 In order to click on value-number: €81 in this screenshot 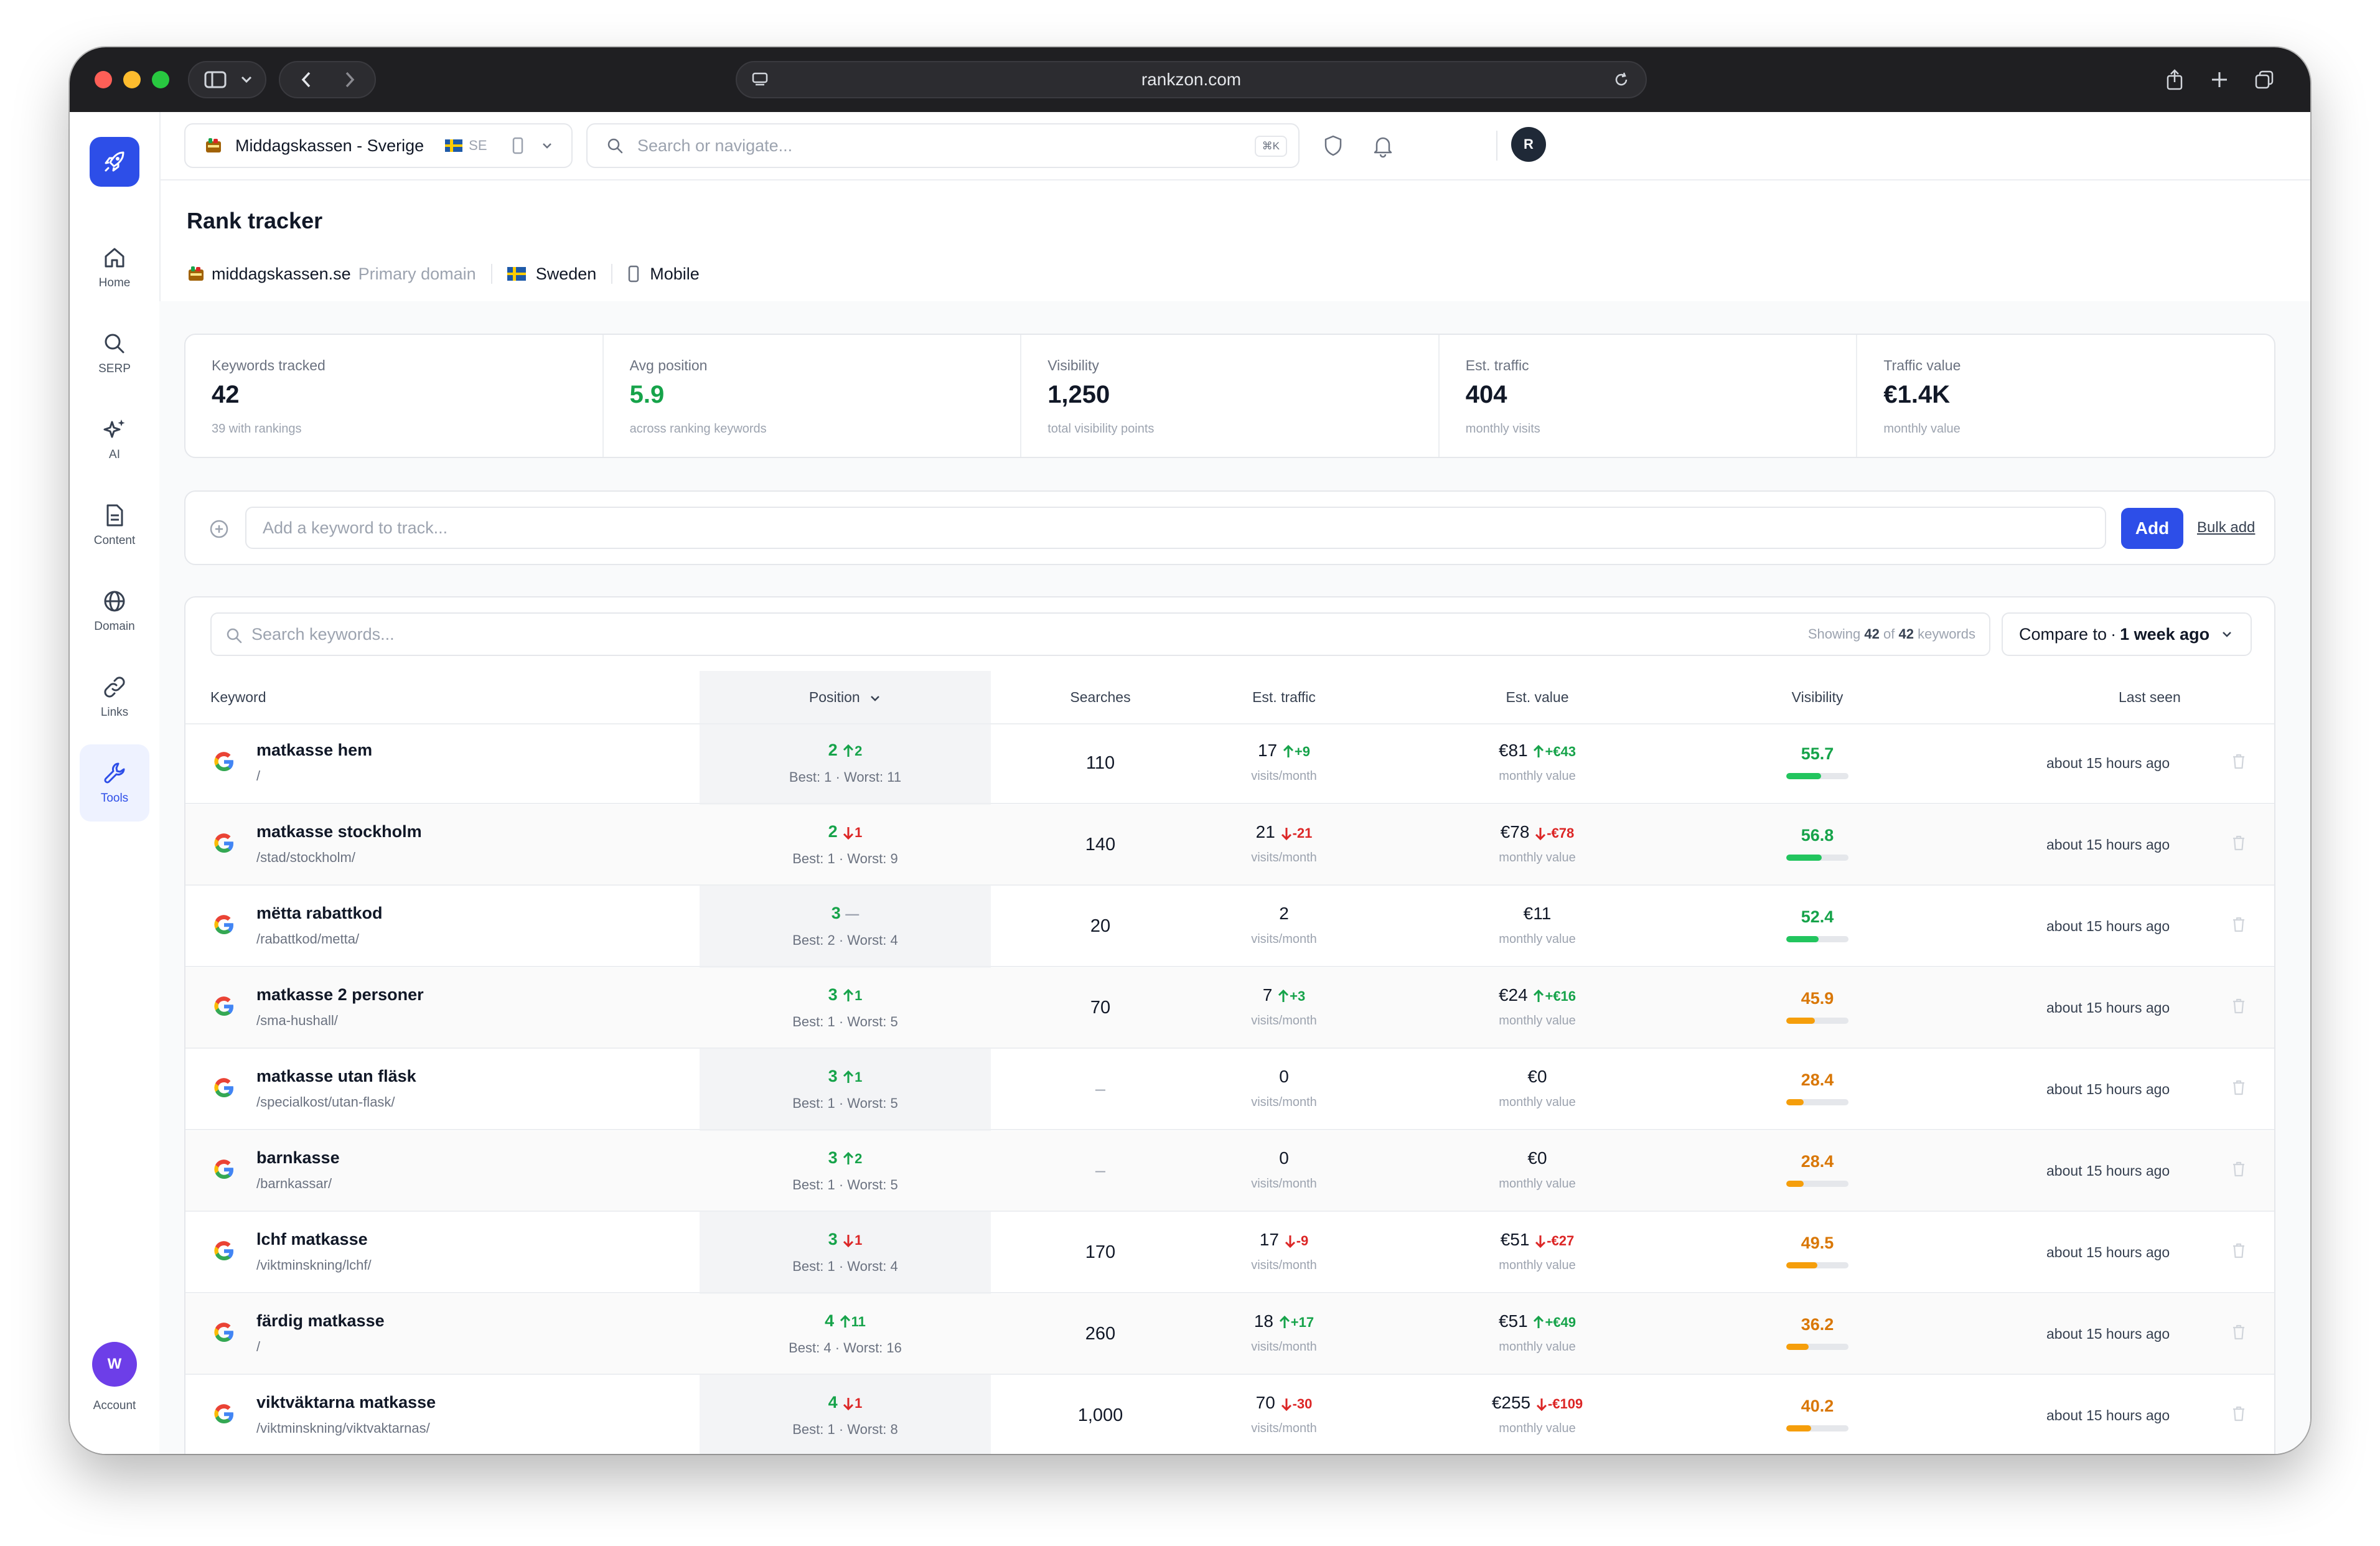, I will do `click(1513, 750)`.